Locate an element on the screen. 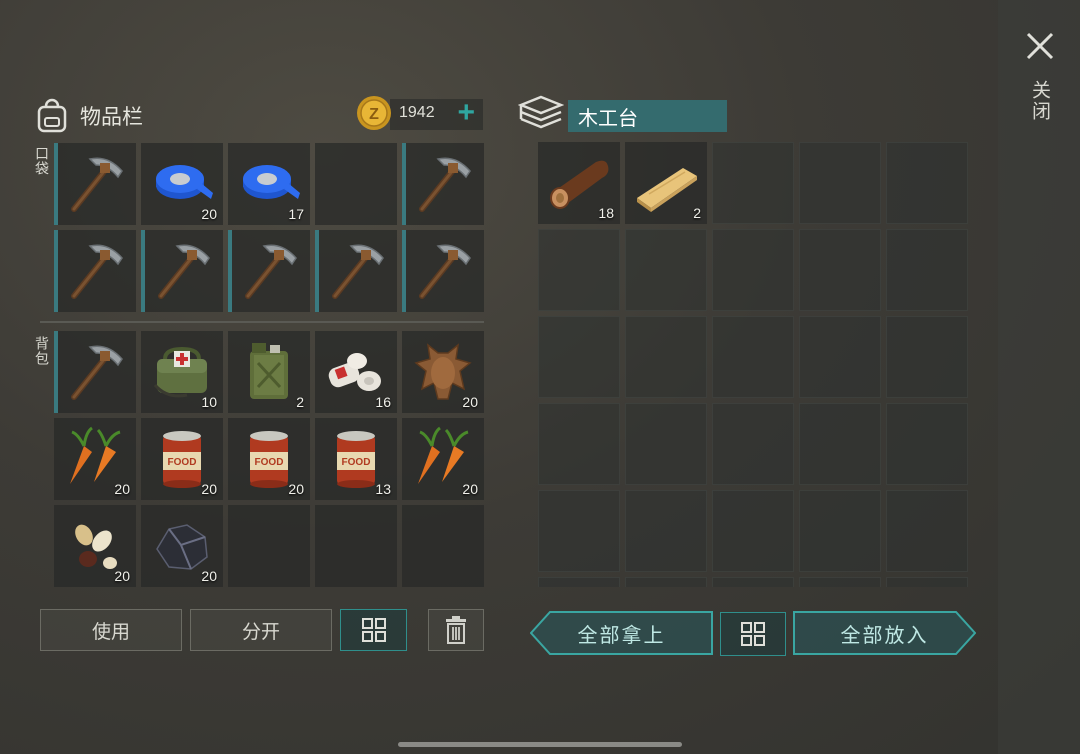  inventory-slot: 10 is located at coordinates (182, 372).